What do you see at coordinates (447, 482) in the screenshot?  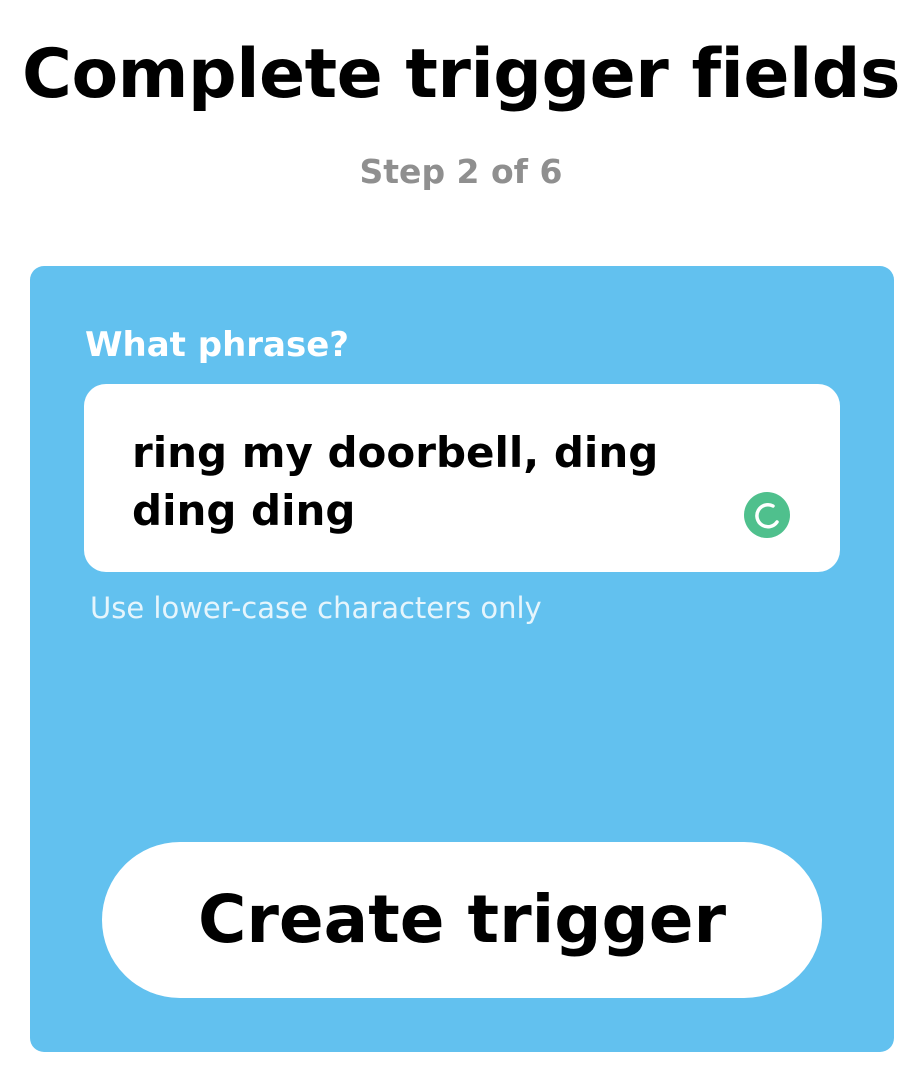 I see `phrase-input-value: ring my doorbell, ding ding ding` at bounding box center [447, 482].